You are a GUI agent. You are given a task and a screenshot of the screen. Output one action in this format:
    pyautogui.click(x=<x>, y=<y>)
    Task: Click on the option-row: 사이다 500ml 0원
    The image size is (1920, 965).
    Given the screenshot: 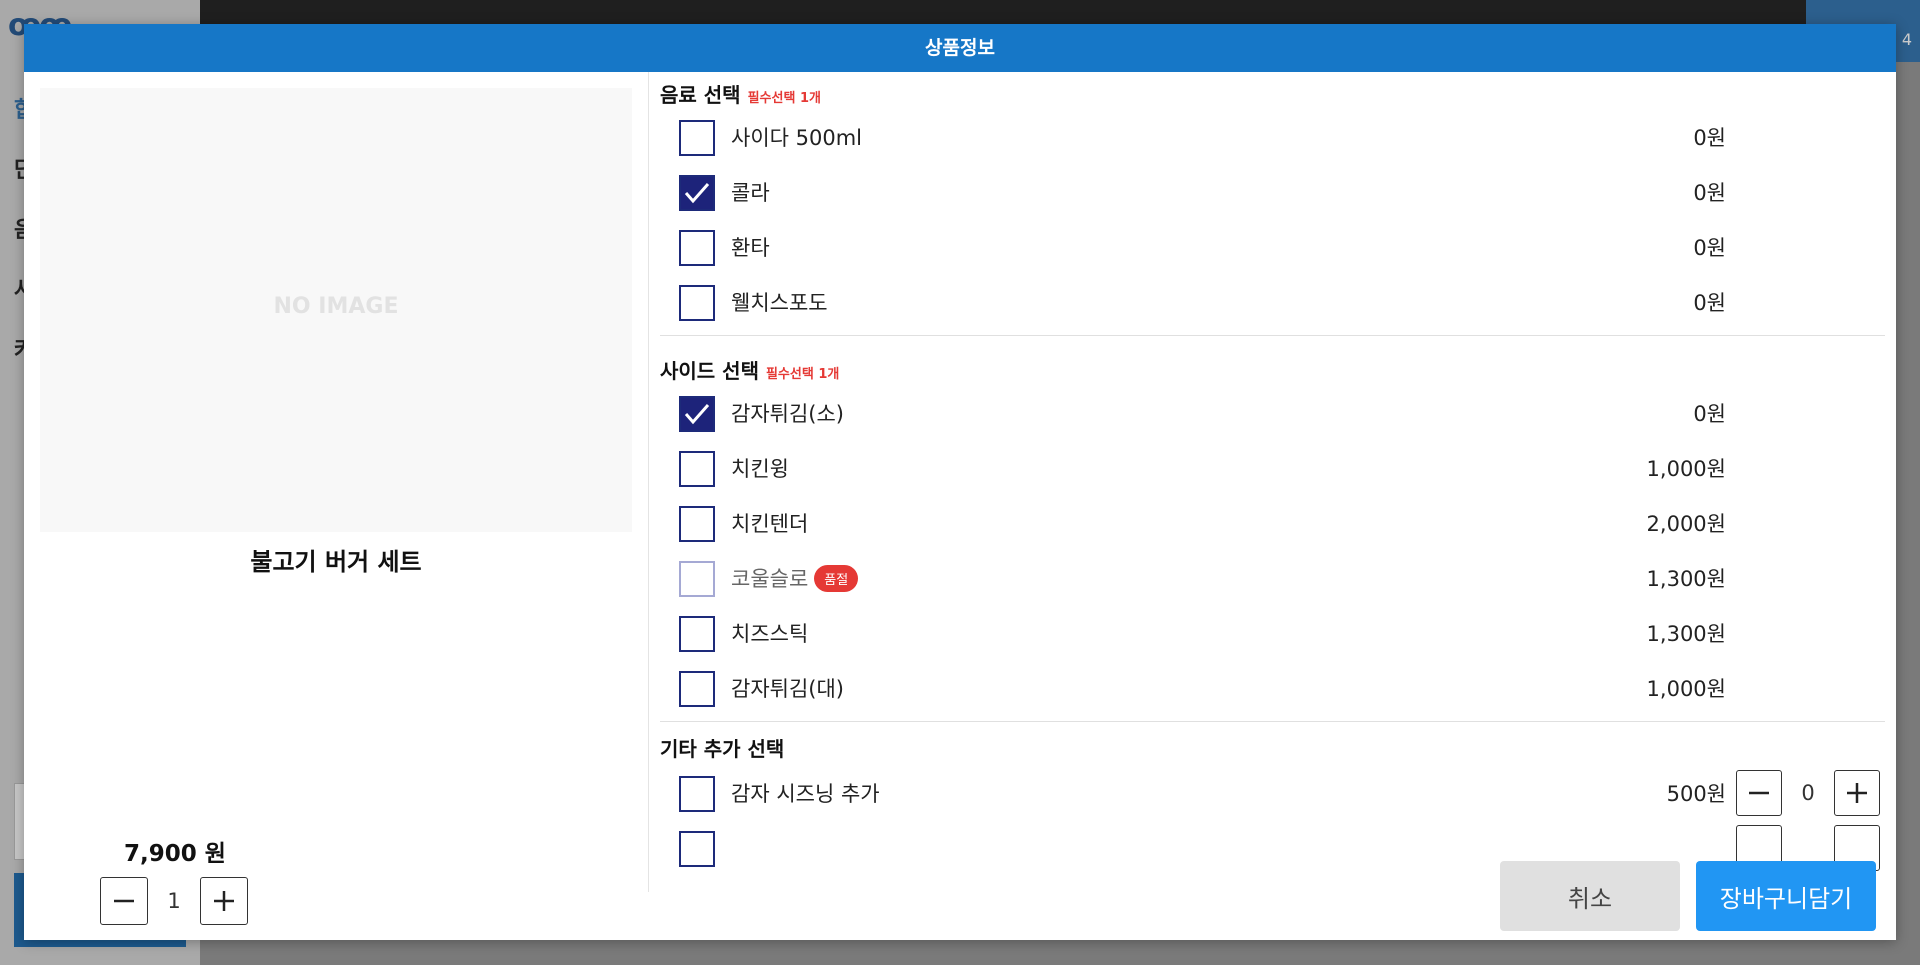 What is the action you would take?
    pyautogui.click(x=1272, y=139)
    